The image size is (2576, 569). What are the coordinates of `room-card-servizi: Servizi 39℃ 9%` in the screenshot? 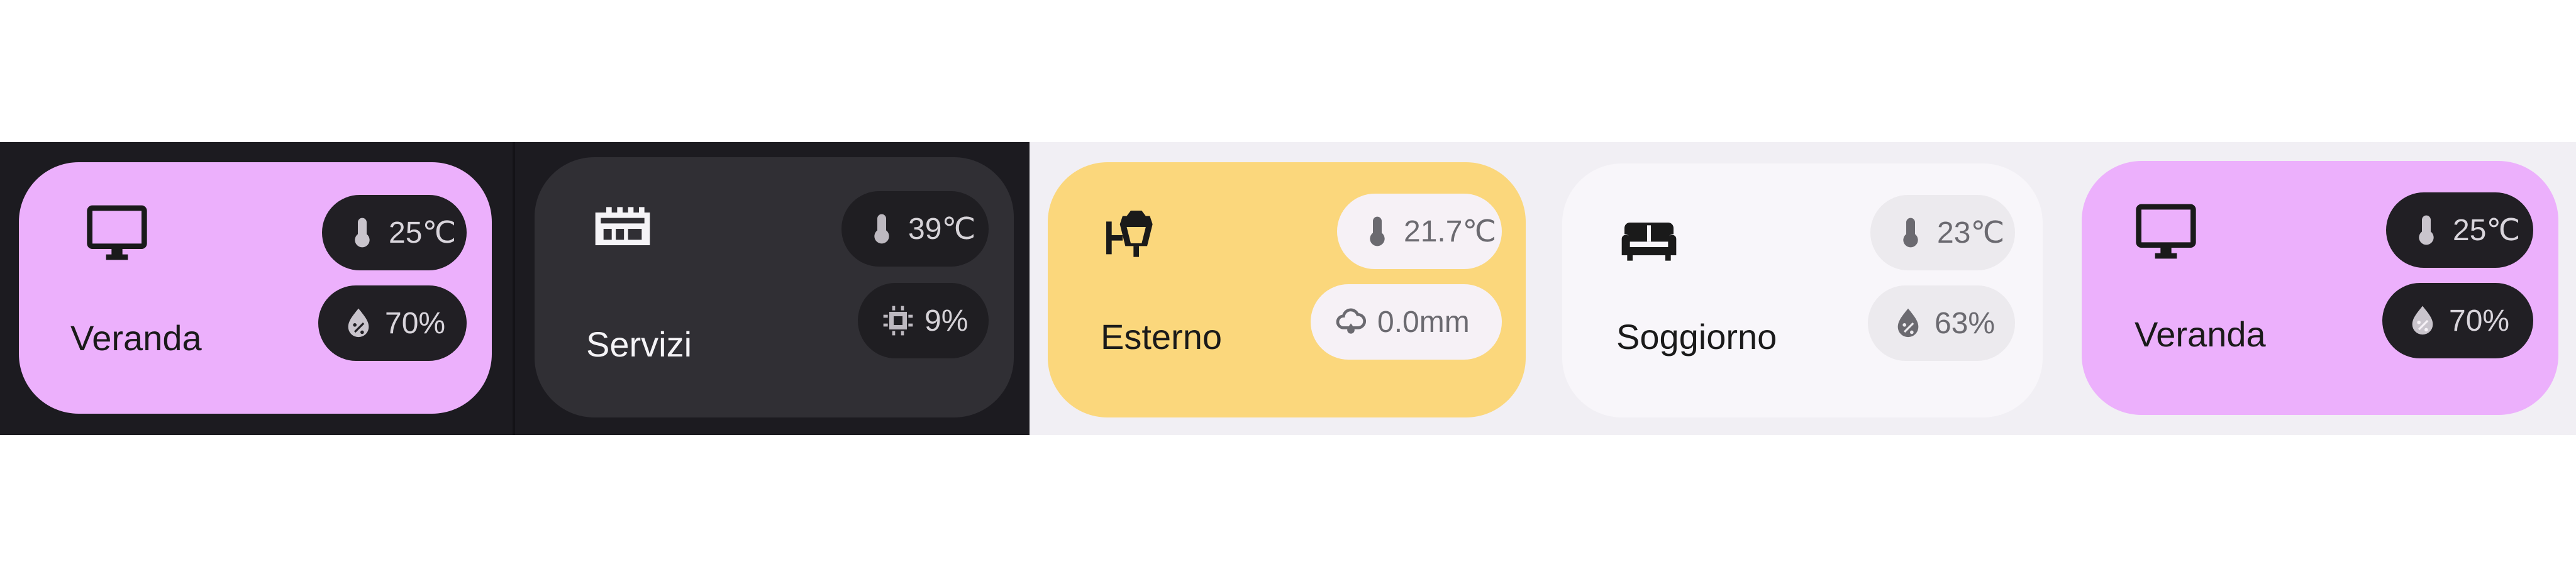 It's located at (774, 287).